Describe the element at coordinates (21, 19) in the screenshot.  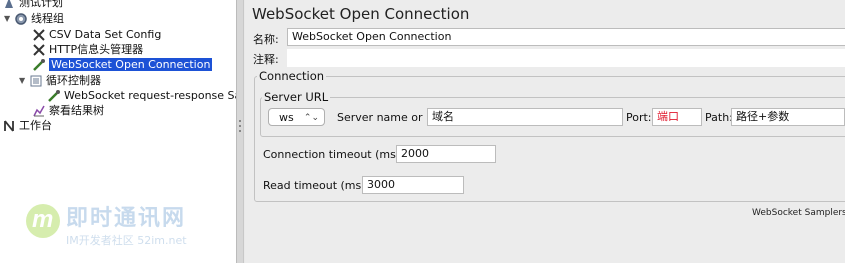
I see `thread-group-gear-icon` at that location.